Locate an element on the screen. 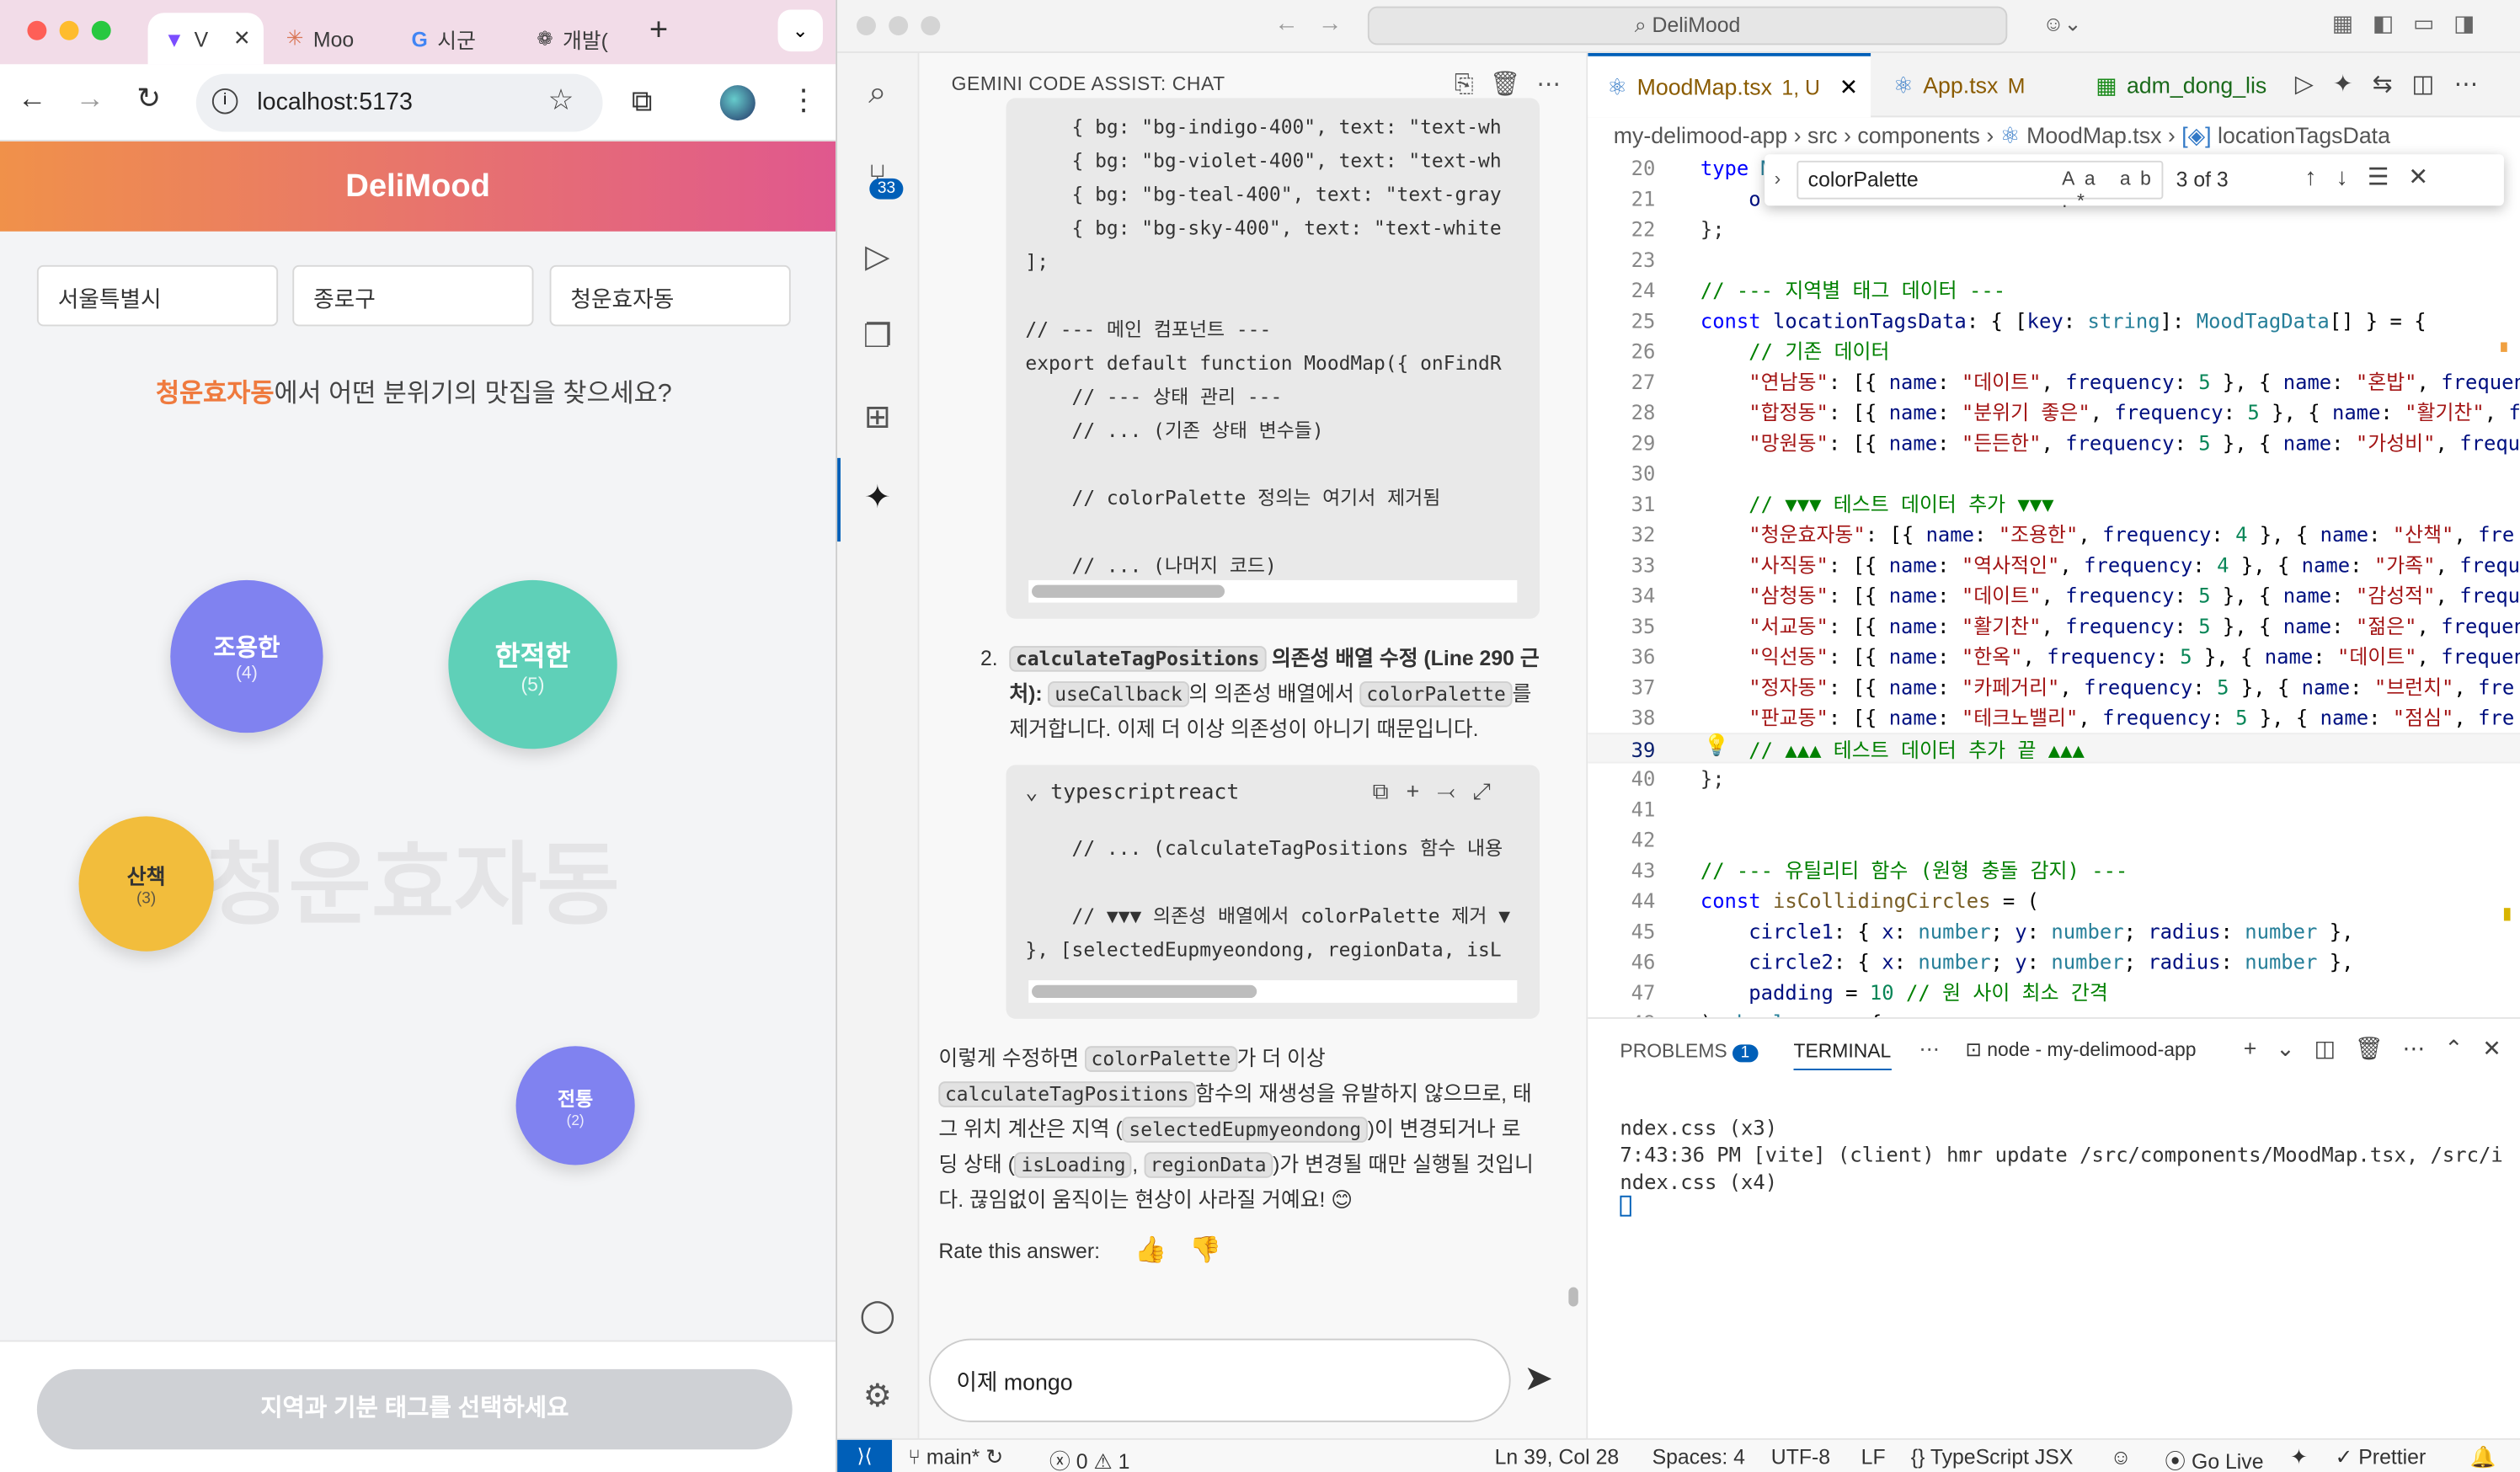  send-icon: ➤ is located at coordinates (1538, 1379).